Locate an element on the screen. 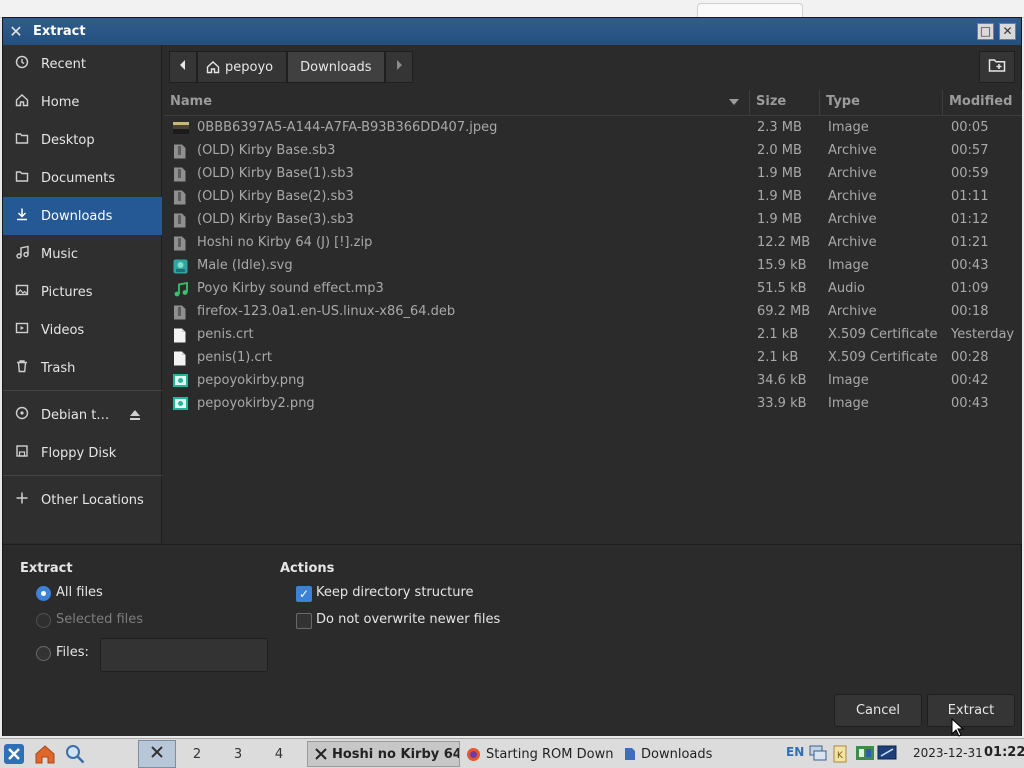  file-name: penis(1).crt is located at coordinates (235, 357).